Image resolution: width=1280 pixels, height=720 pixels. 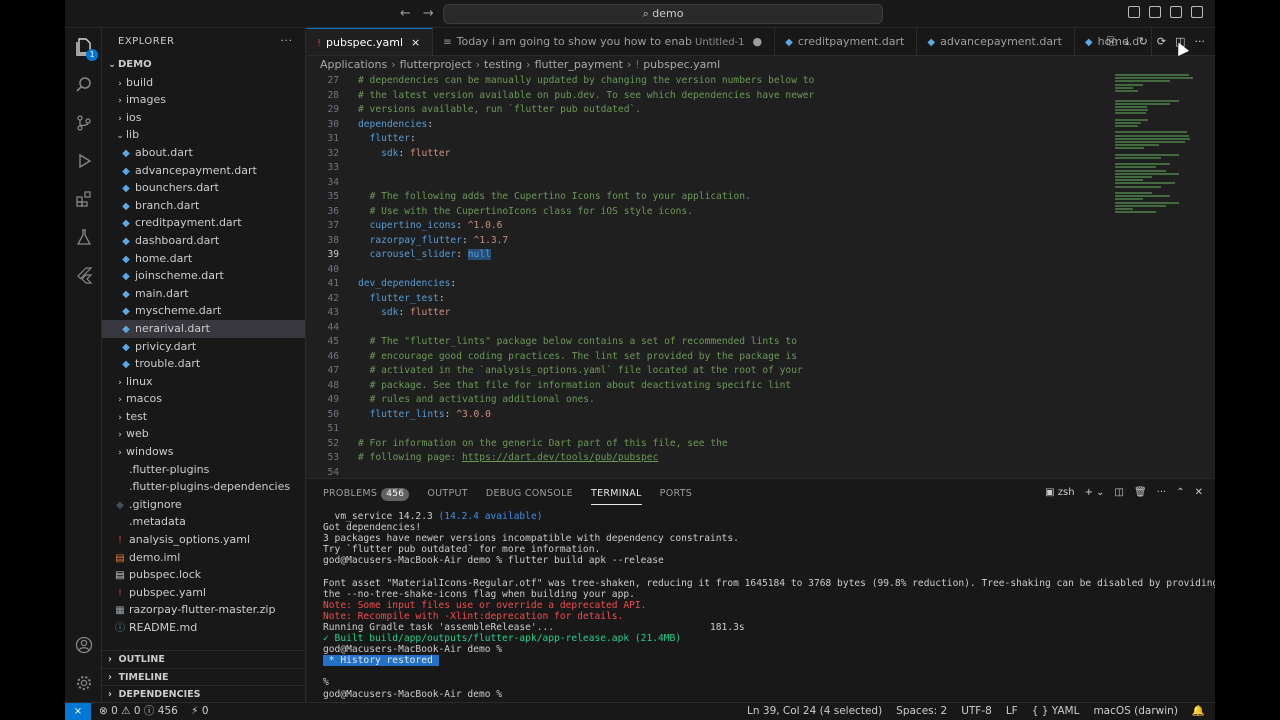 What do you see at coordinates (203, 540) in the screenshot?
I see `tree-file: ! analysis_options.yaml` at bounding box center [203, 540].